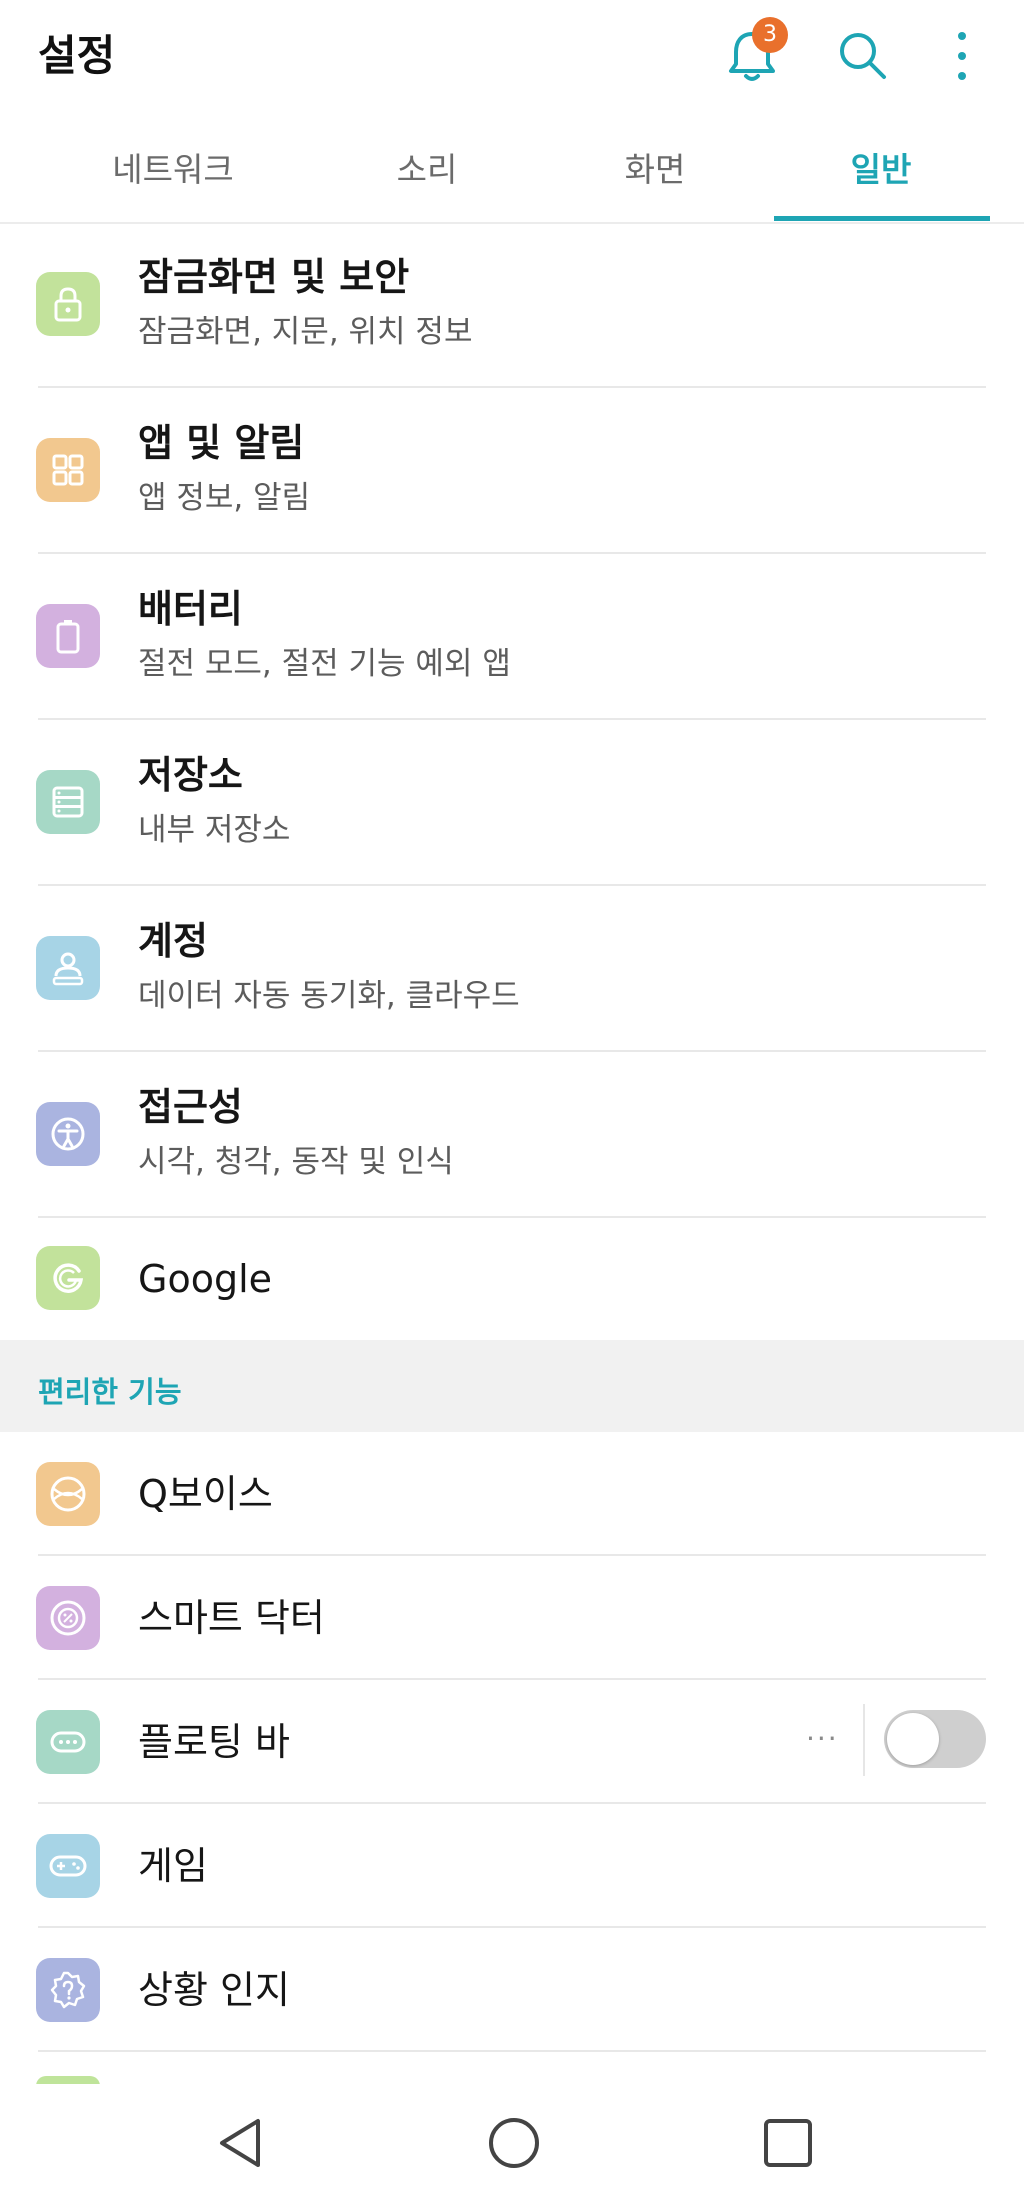 The height and width of the screenshot is (2202, 1024). I want to click on context-aware-icon, so click(68, 1990).